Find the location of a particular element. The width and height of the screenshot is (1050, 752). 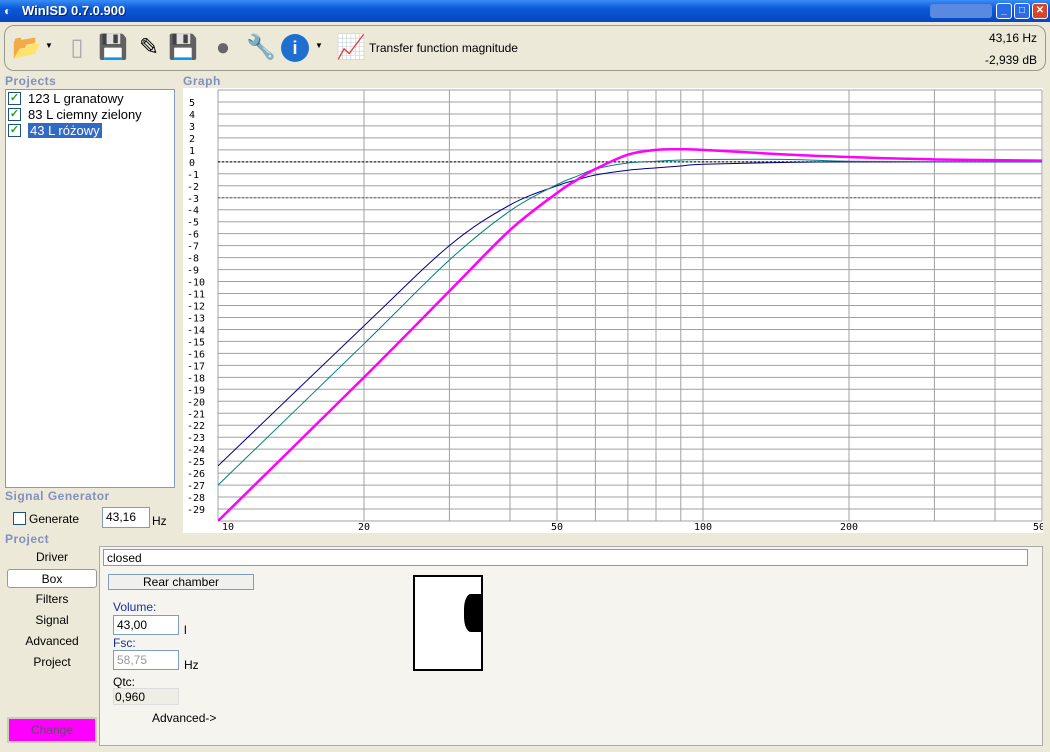

nav-project: Project is located at coordinates (52, 662).